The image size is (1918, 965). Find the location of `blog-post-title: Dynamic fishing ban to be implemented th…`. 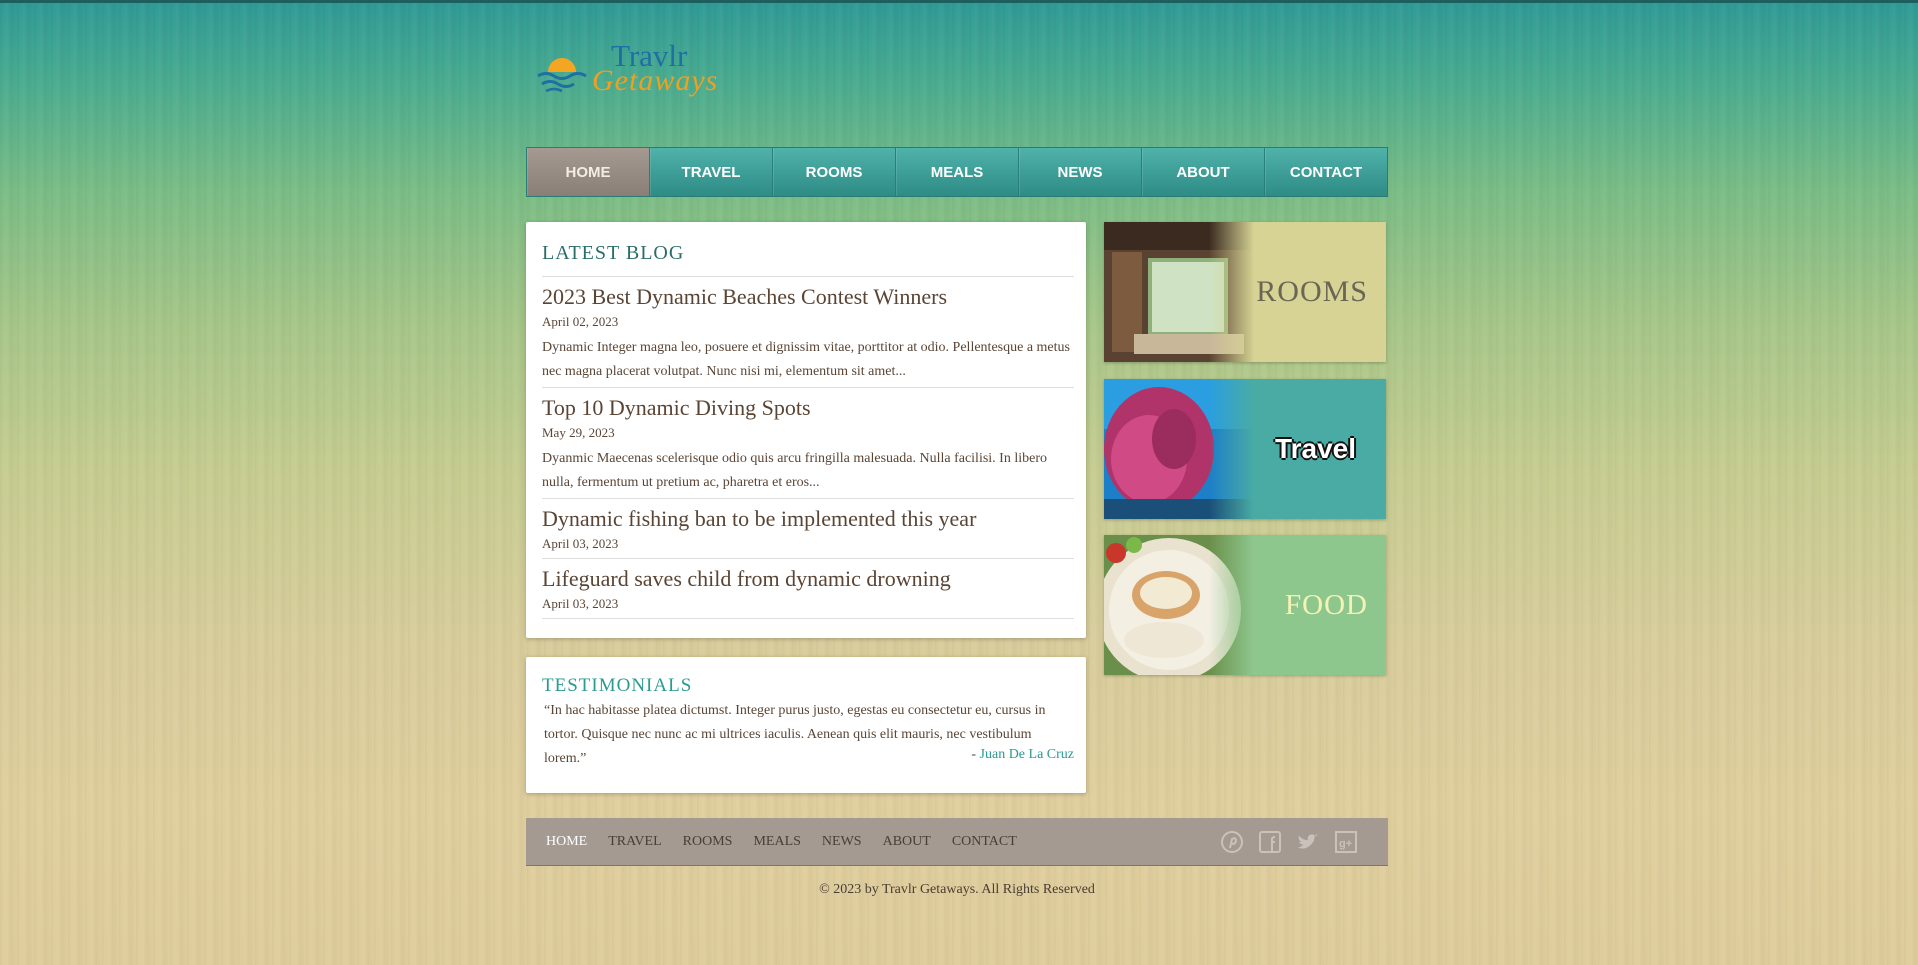

blog-post-title: Dynamic fishing ban to be implemented th… is located at coordinates (759, 519).